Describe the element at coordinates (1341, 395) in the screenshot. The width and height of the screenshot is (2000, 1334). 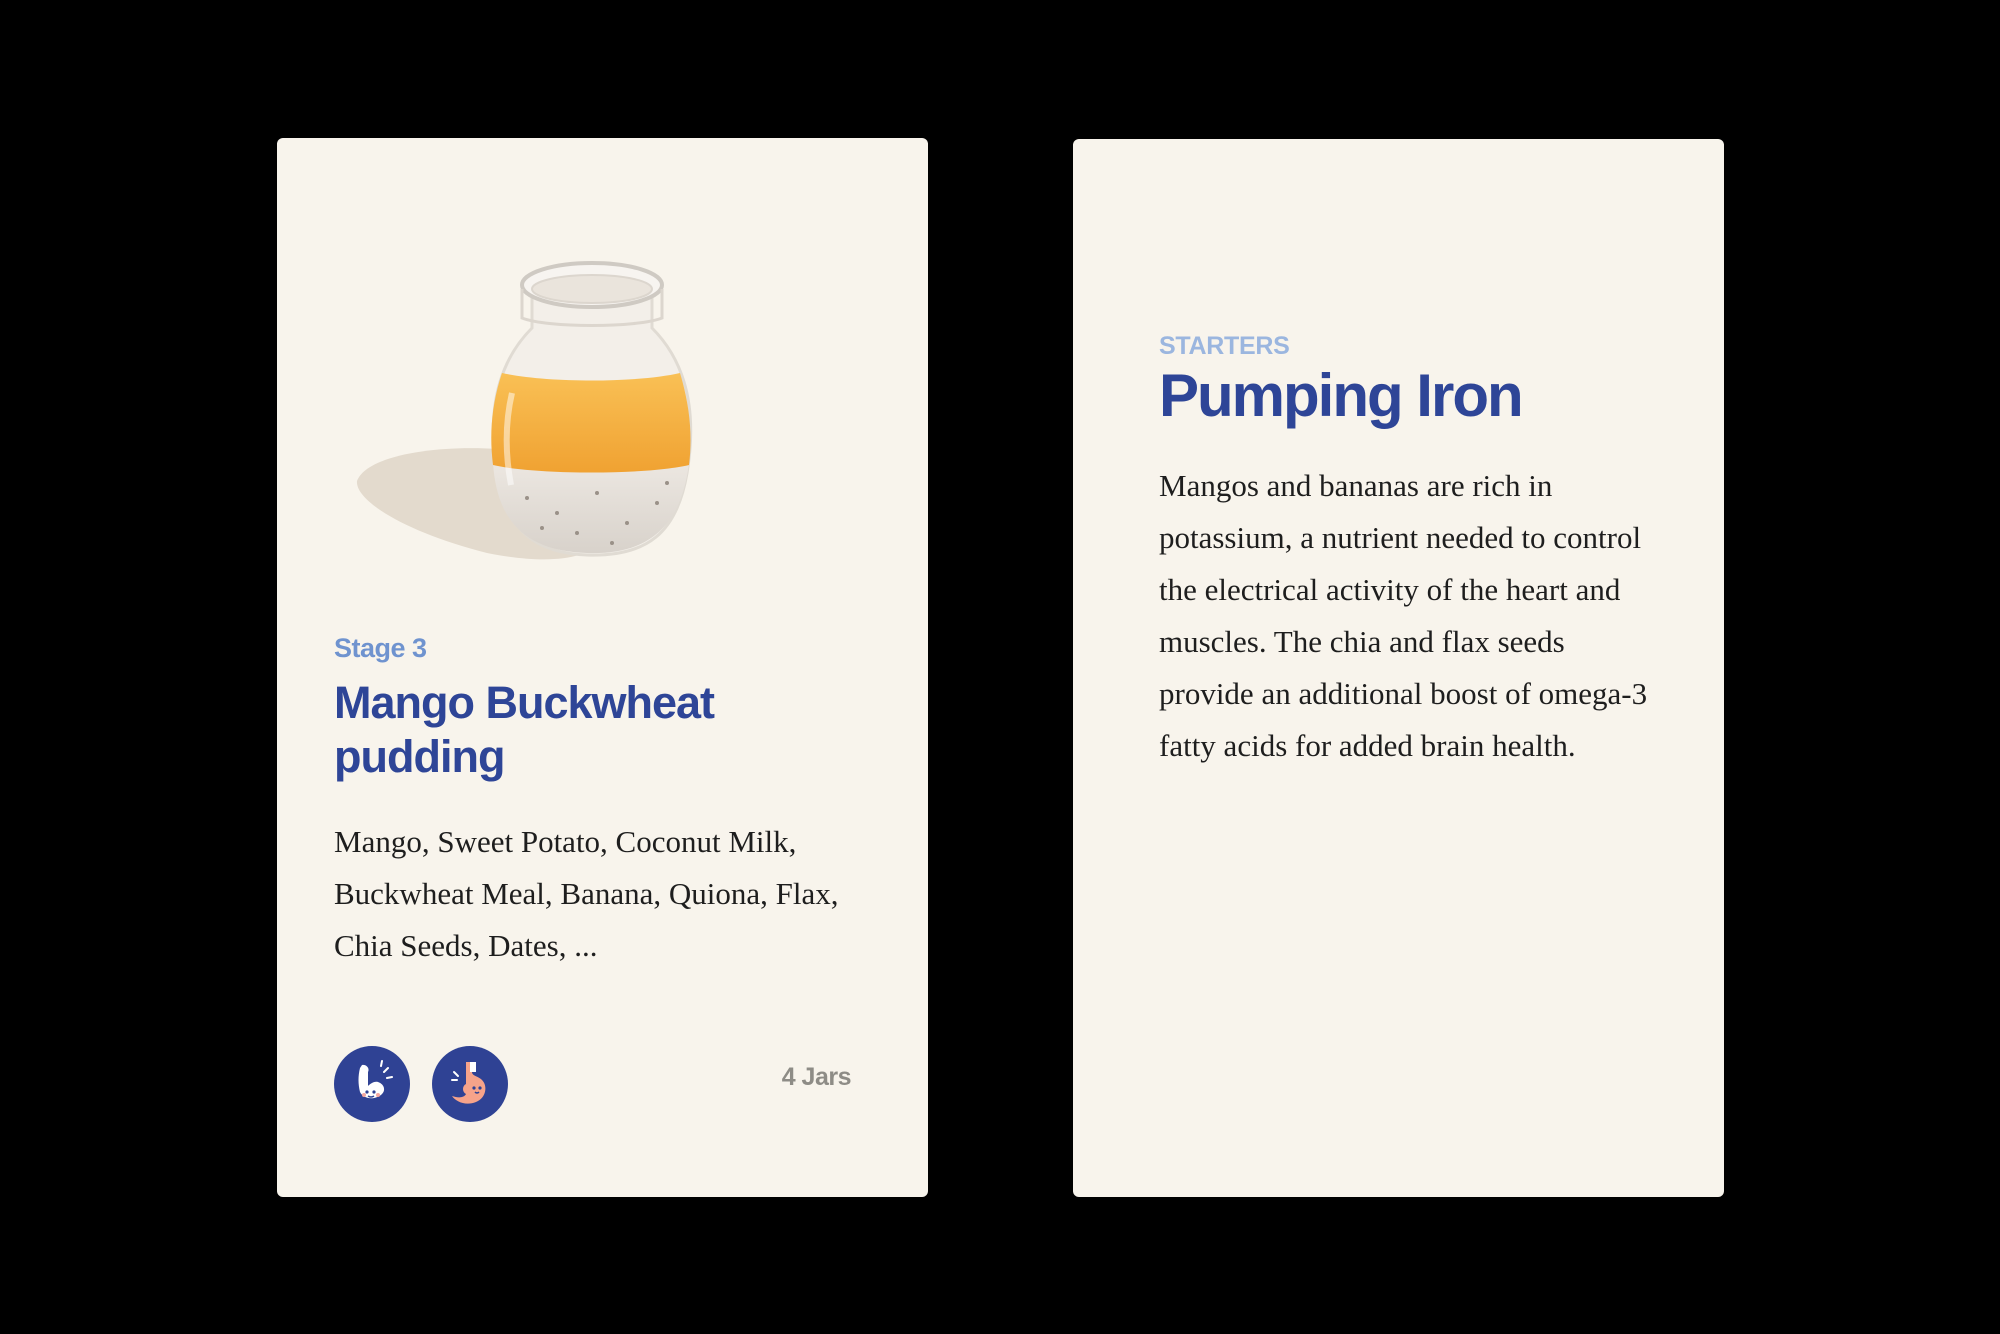
I see `benefit-title: Pumping Iron` at that location.